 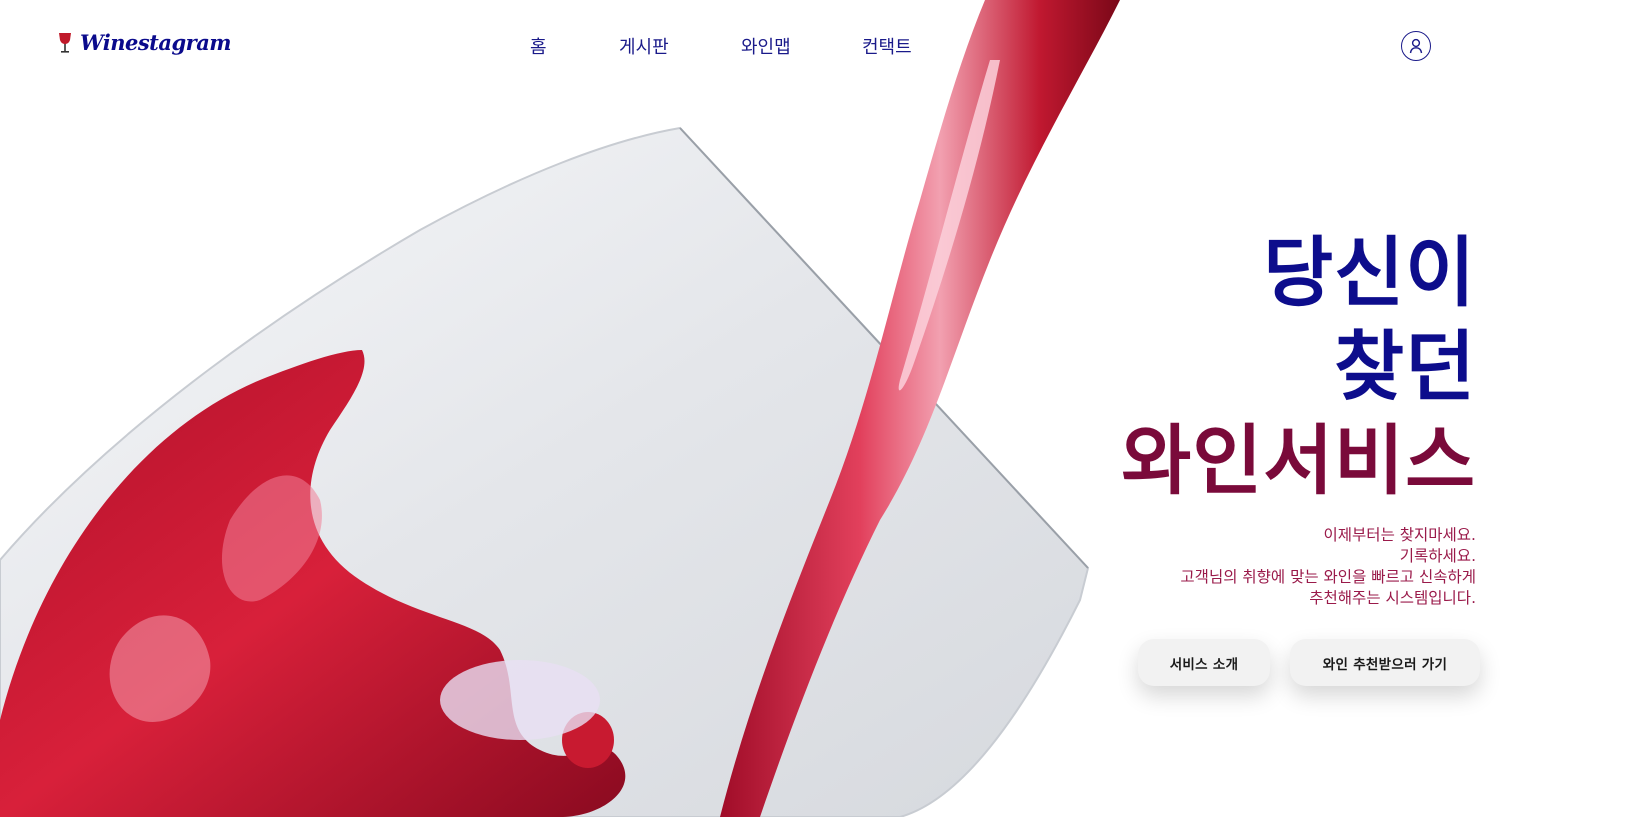 I want to click on nav-item-contact: 컨택트, so click(x=887, y=46).